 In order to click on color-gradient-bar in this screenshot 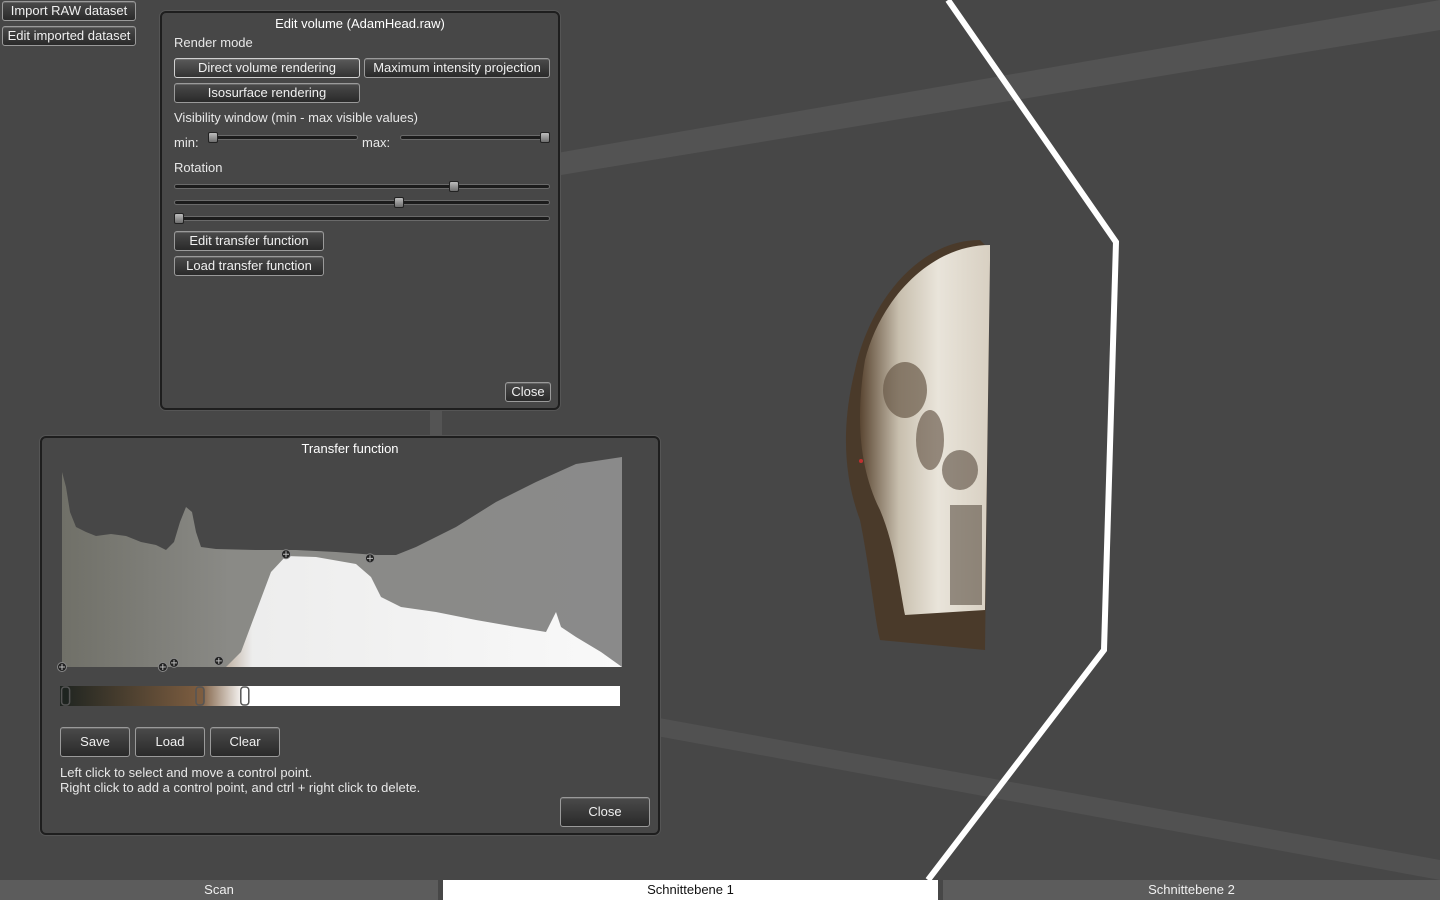, I will do `click(340, 696)`.